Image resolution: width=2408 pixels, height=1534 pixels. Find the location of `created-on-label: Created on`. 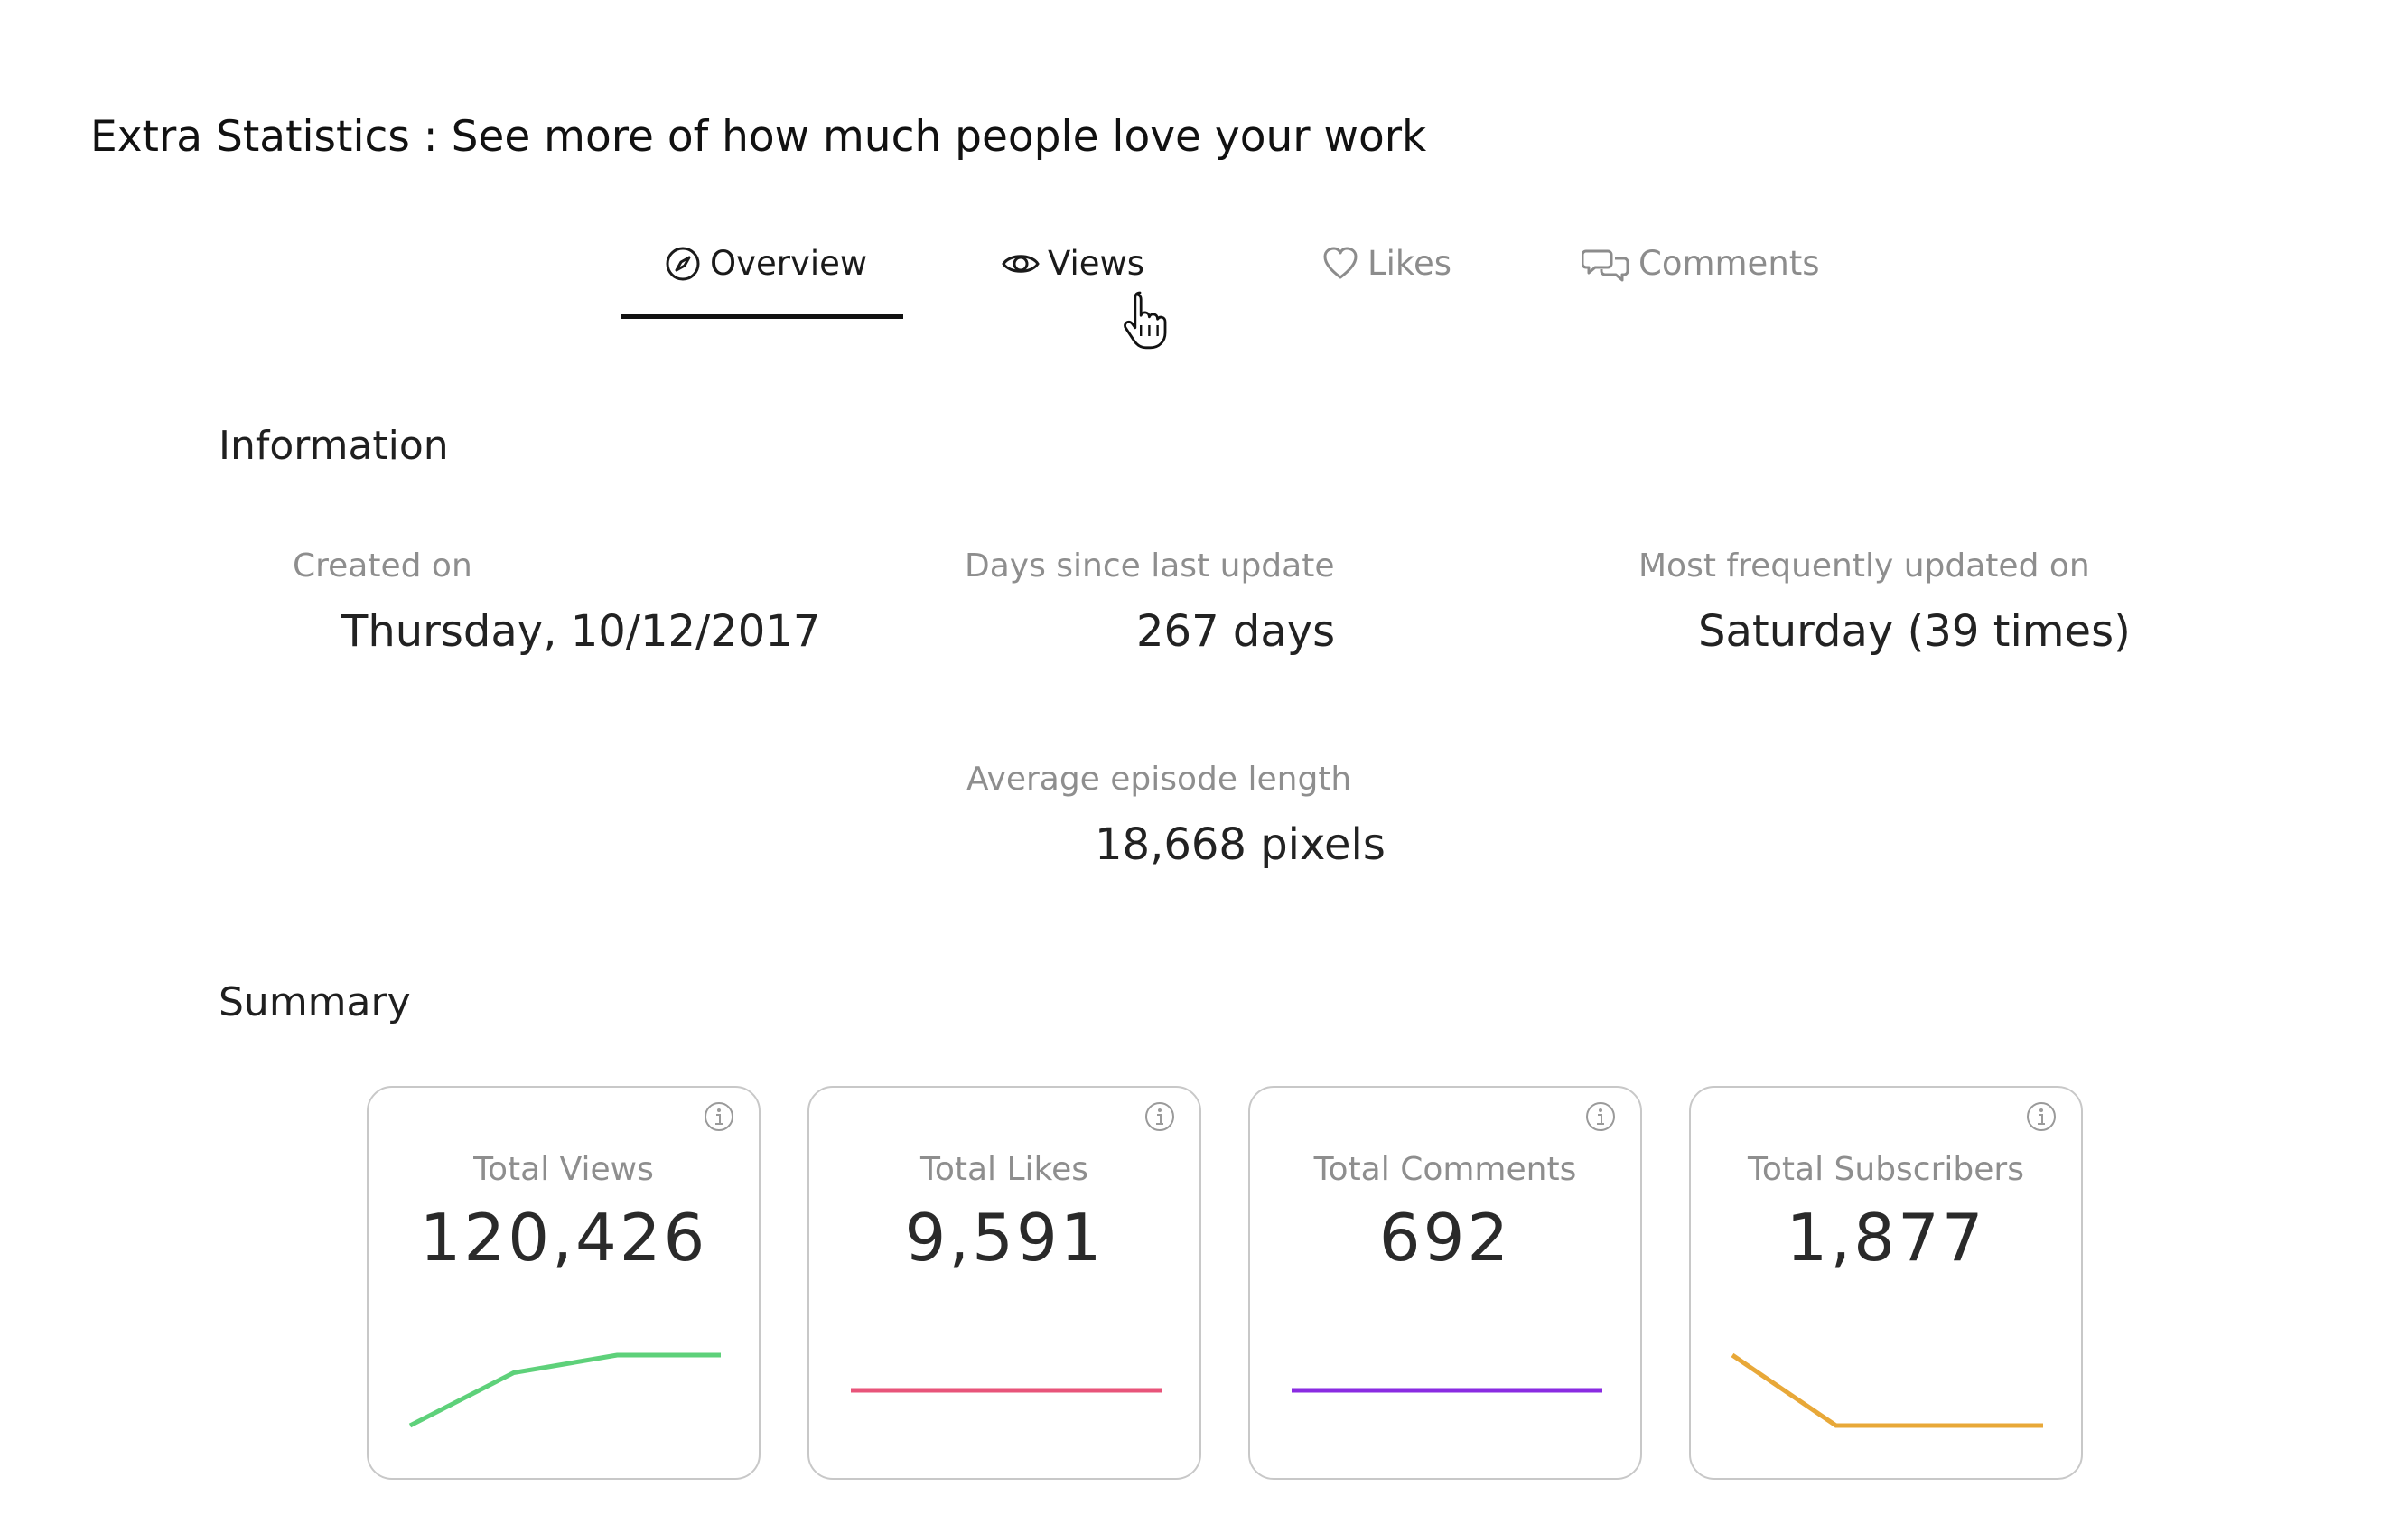

created-on-label: Created on is located at coordinates (382, 566).